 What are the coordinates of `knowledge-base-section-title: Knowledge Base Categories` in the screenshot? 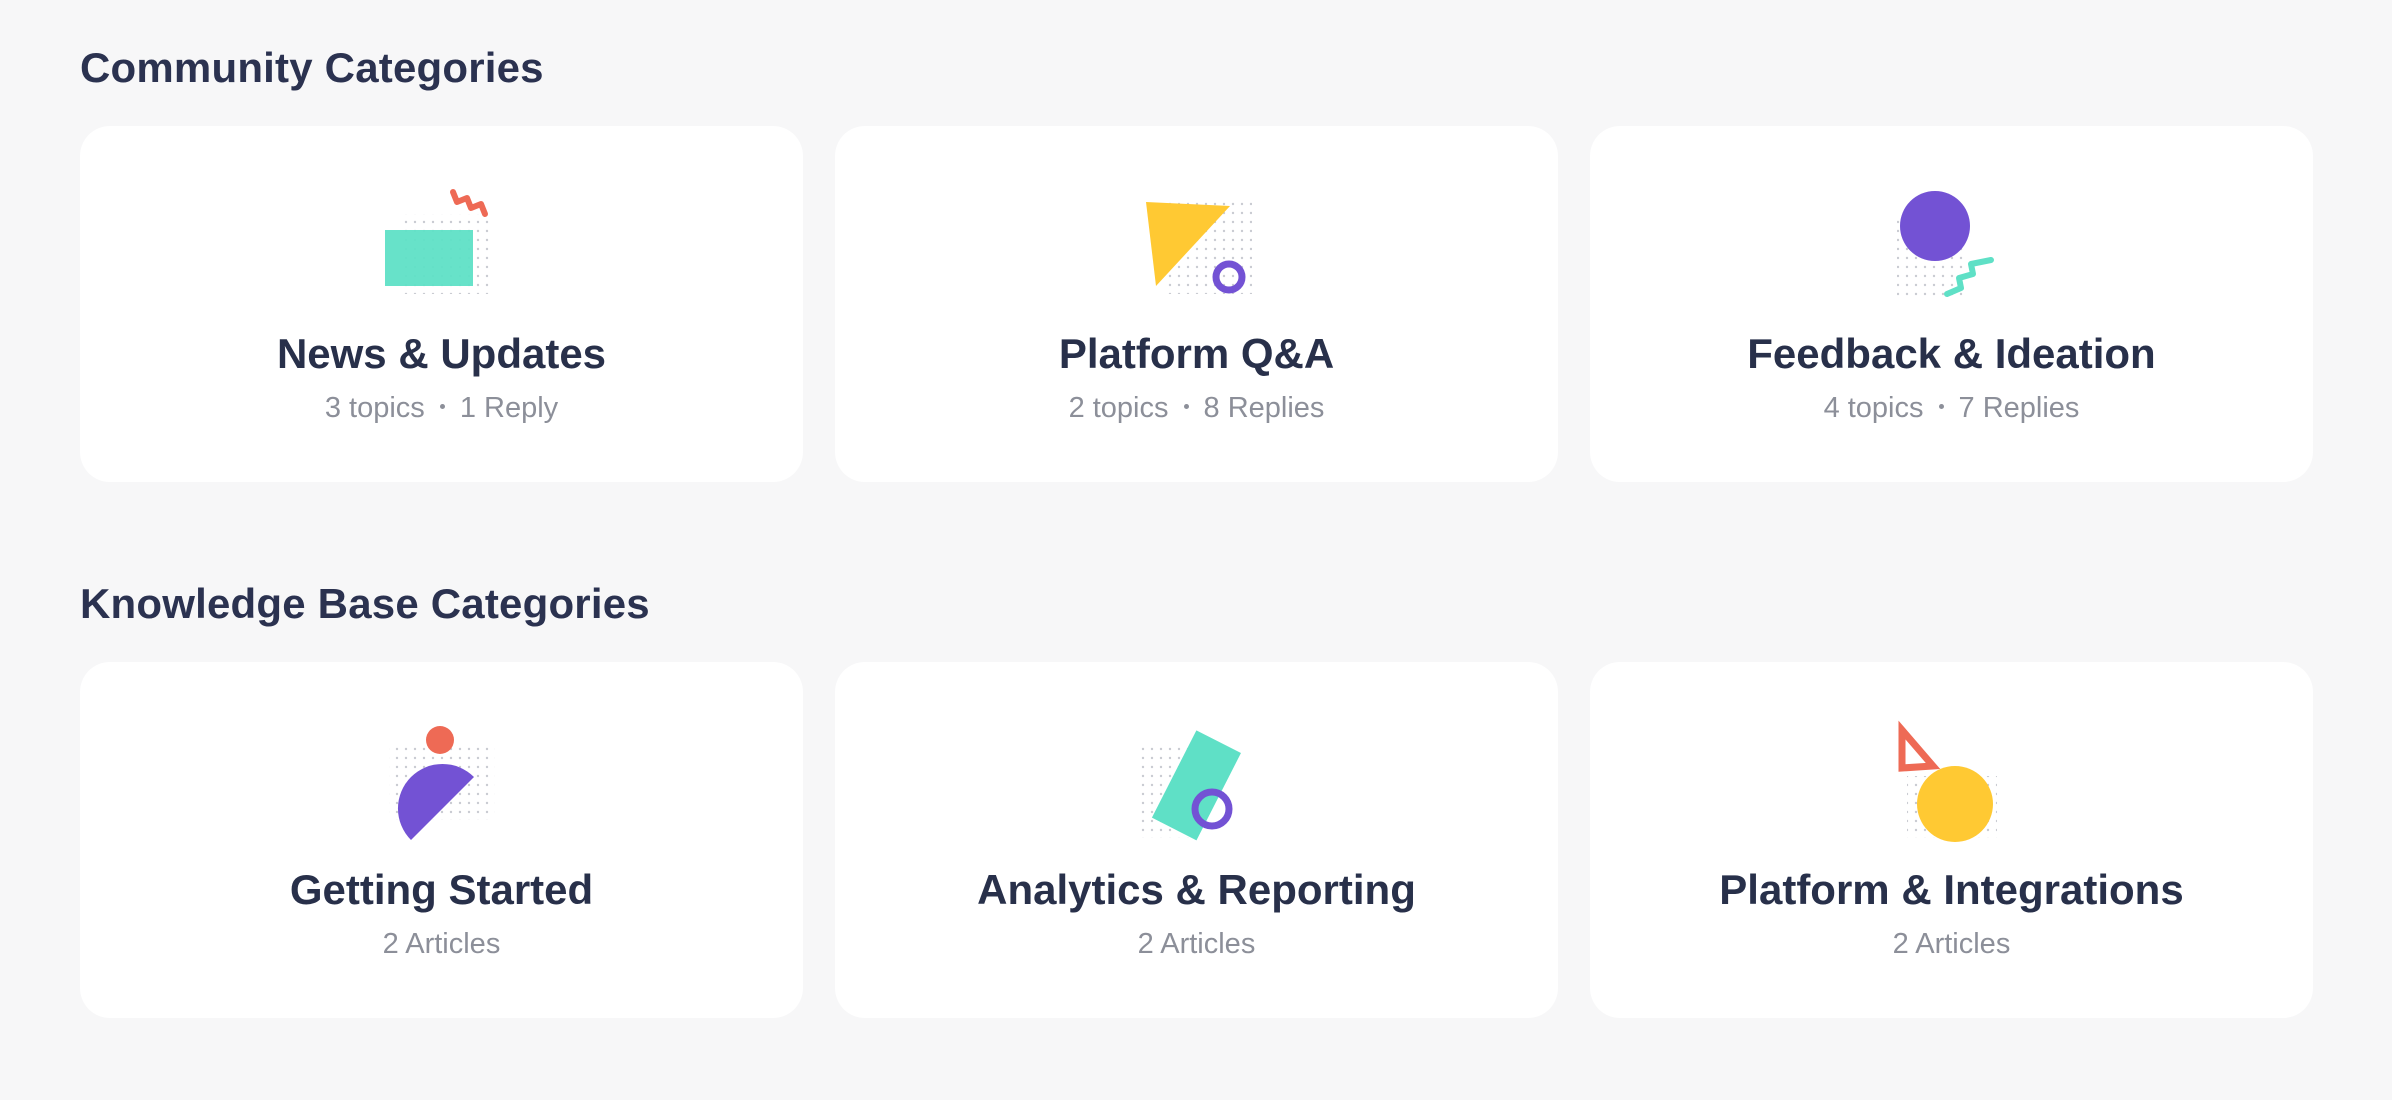 It's located at (365, 603).